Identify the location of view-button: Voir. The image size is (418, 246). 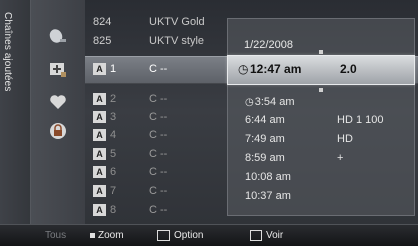
(266, 235).